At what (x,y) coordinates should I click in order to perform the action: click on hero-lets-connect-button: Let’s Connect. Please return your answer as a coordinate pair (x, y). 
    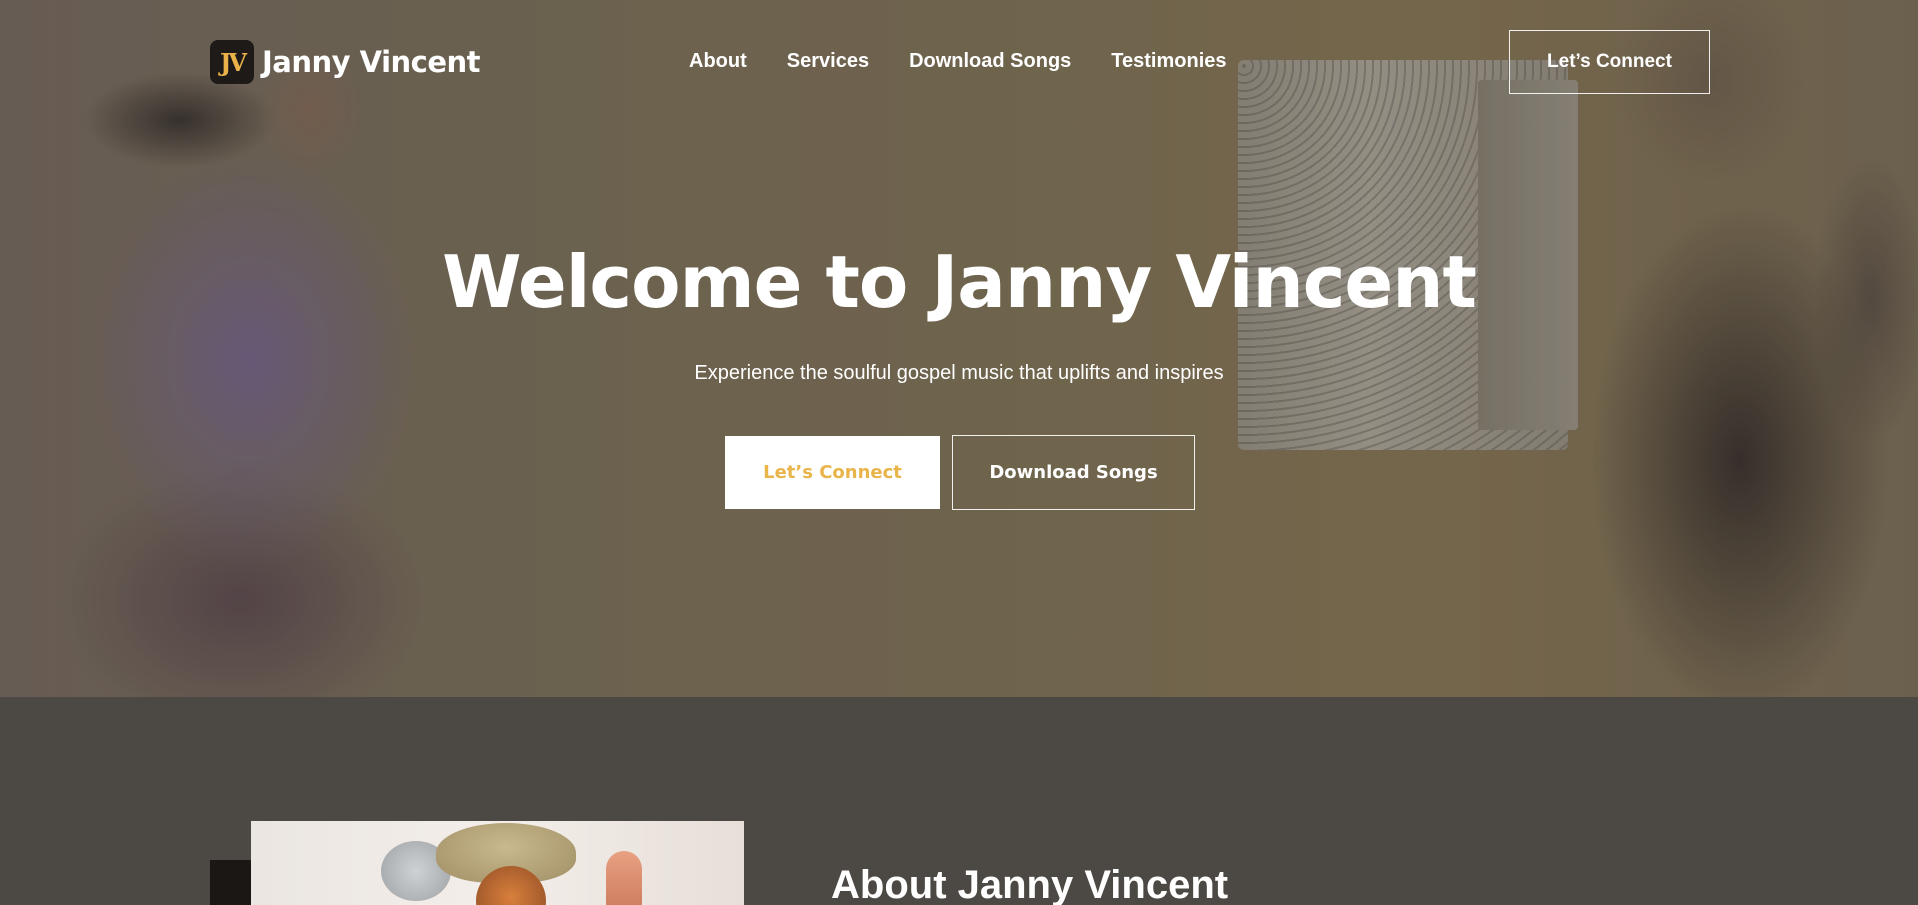
    Looking at the image, I should click on (832, 472).